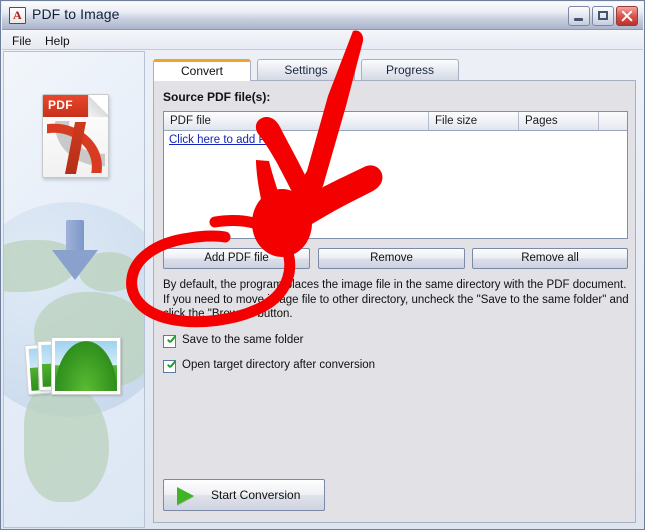  What do you see at coordinates (202, 70) in the screenshot?
I see `tab-convert: Convert` at bounding box center [202, 70].